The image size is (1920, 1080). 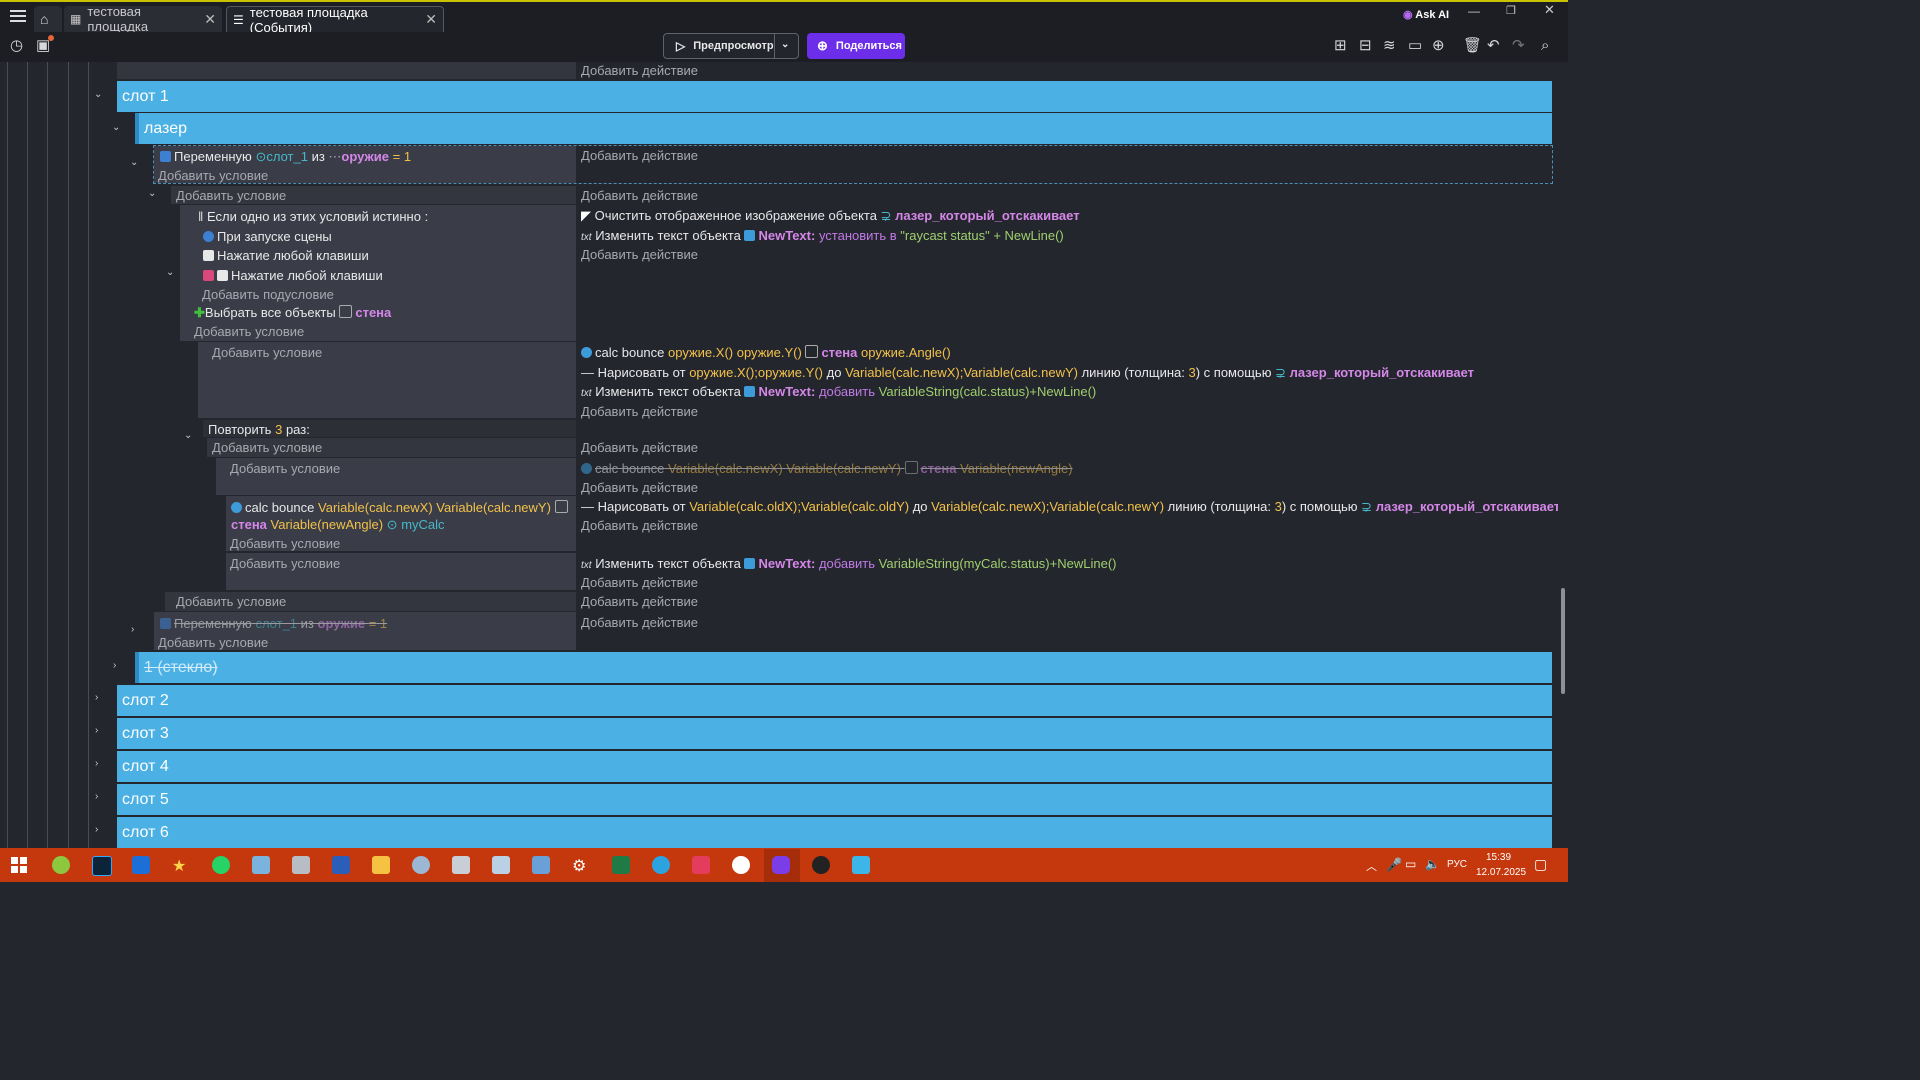 What do you see at coordinates (661, 865) in the screenshot?
I see `telegram-icon` at bounding box center [661, 865].